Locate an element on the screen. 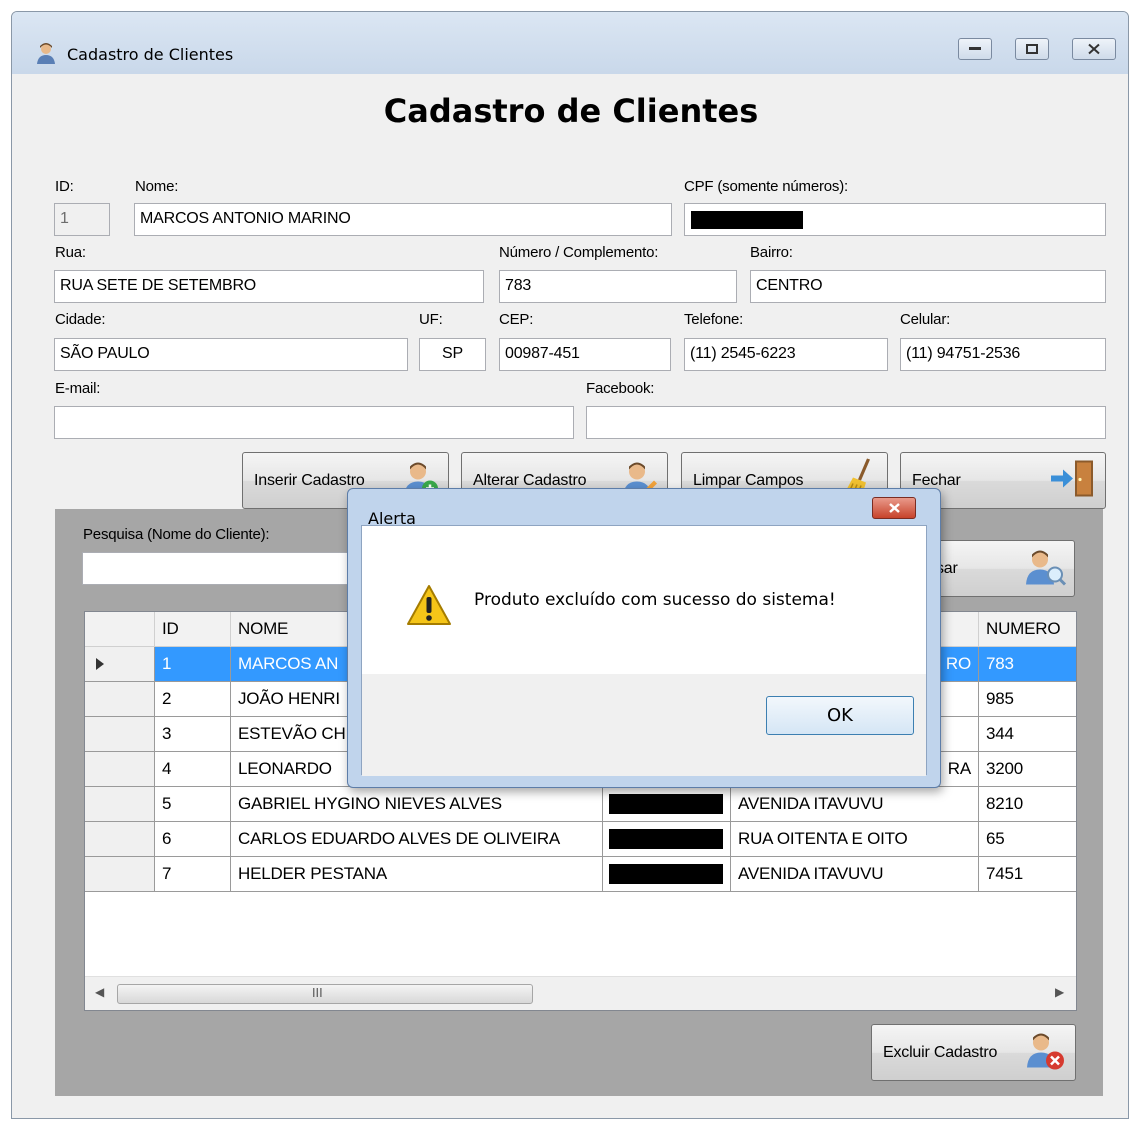 Image resolution: width=1133 pixels, height=1122 pixels. cell-id: 7 is located at coordinates (193, 874).